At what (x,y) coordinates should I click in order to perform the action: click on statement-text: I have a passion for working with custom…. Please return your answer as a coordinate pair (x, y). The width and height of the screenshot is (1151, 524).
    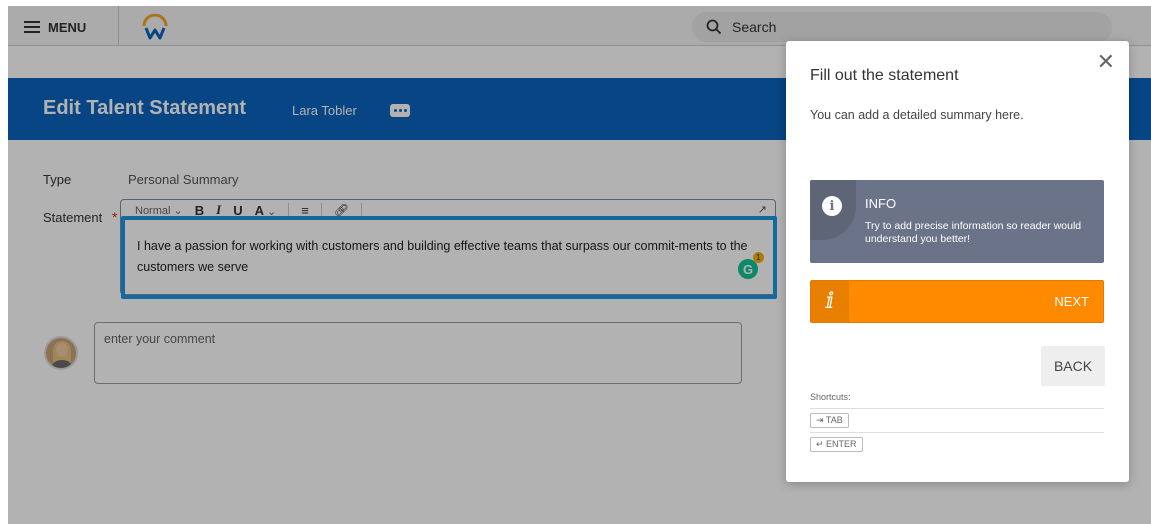
    Looking at the image, I should click on (447, 257).